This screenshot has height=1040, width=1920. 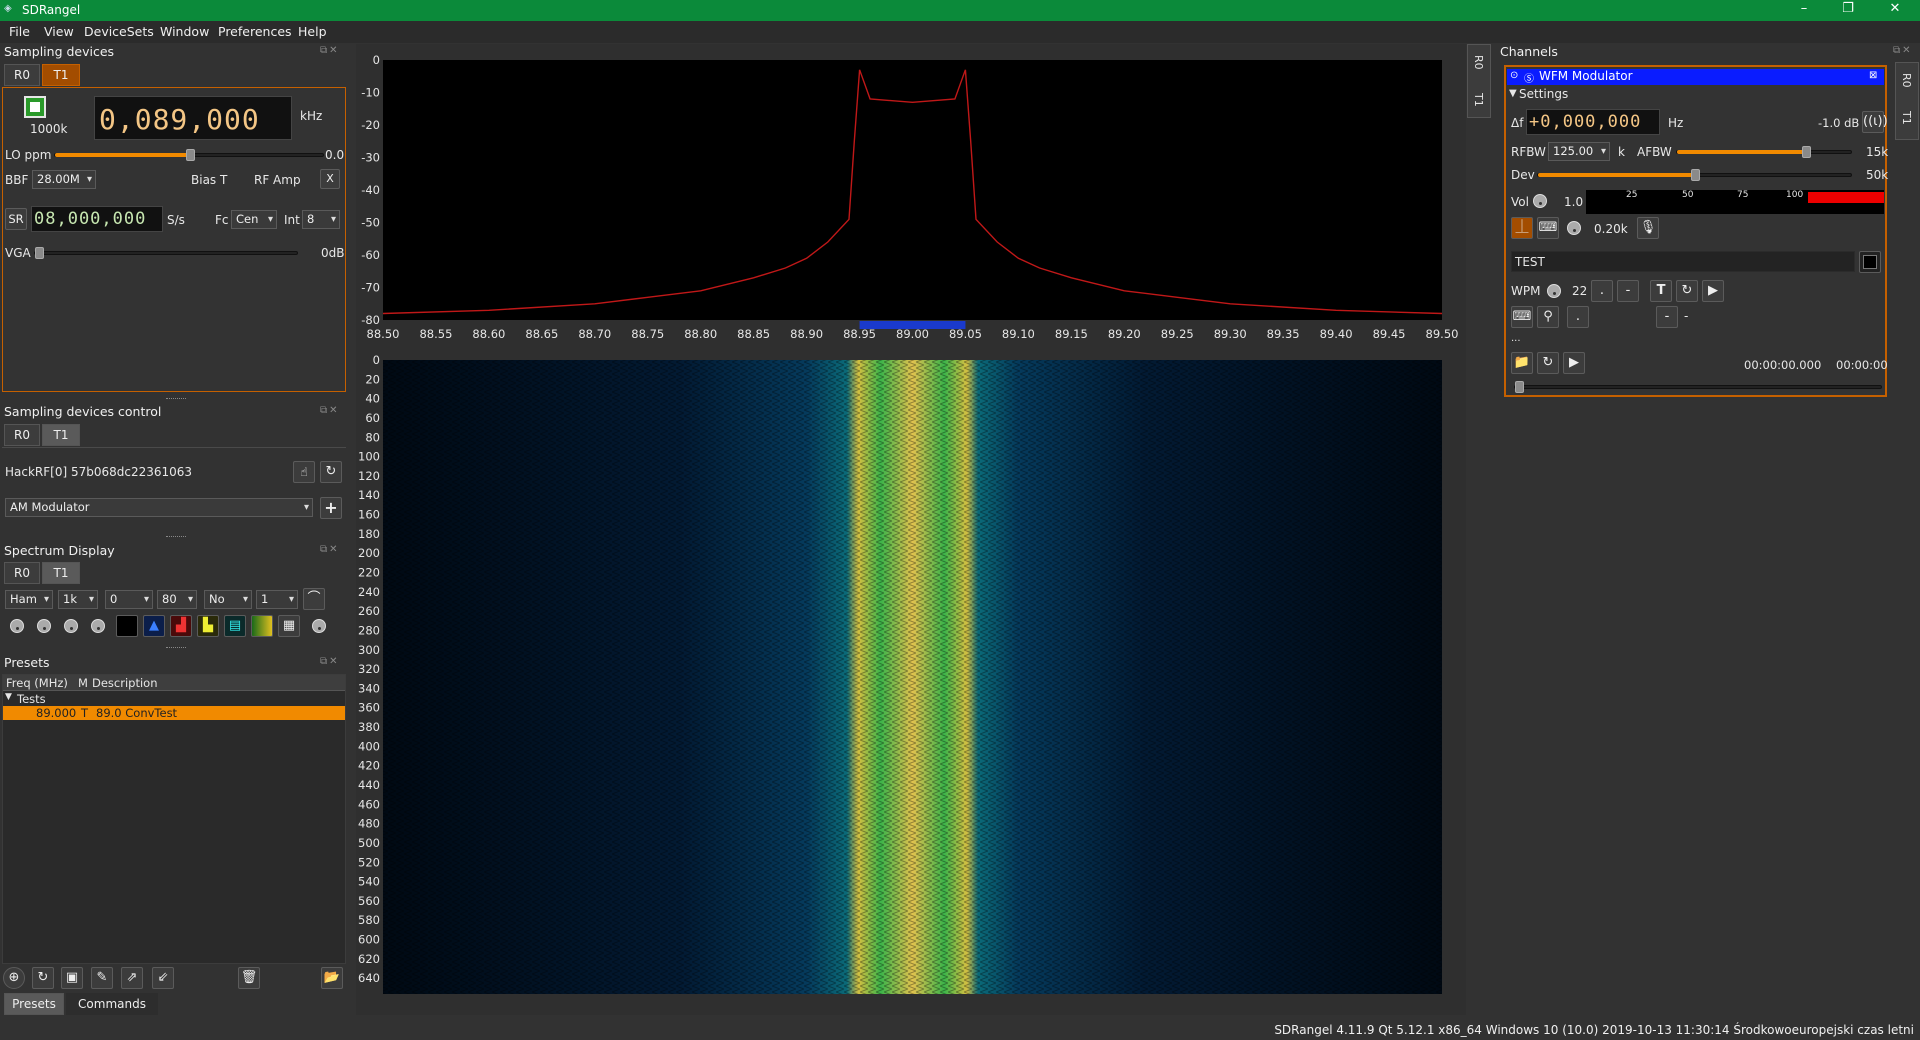 What do you see at coordinates (228, 599) in the screenshot?
I see `averaging-mode-combo: No` at bounding box center [228, 599].